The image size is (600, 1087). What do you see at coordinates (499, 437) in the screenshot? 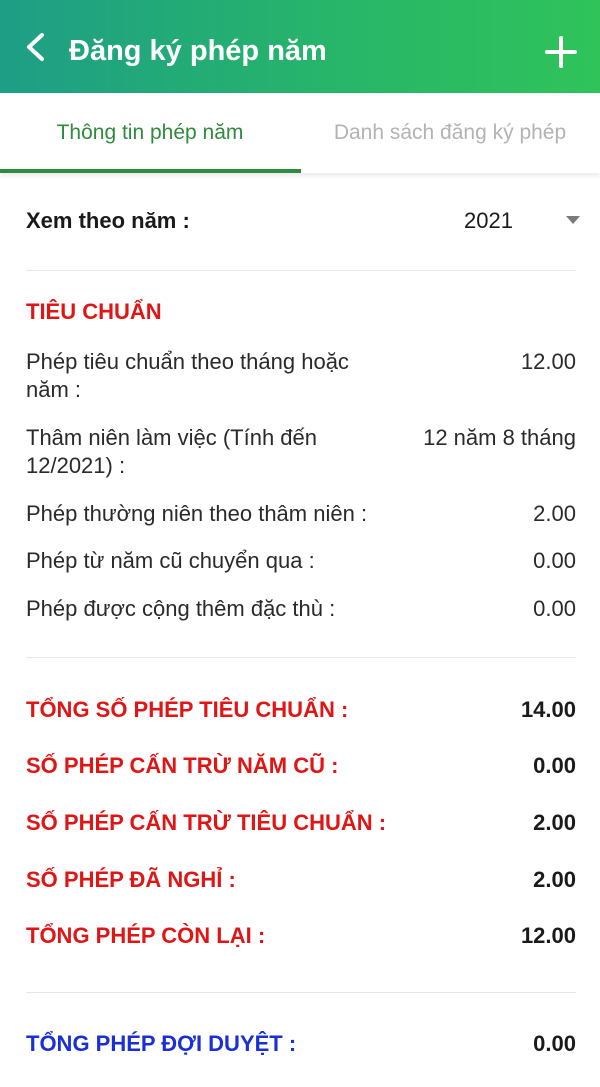
I see `row-value: 12 năm 8 tháng` at bounding box center [499, 437].